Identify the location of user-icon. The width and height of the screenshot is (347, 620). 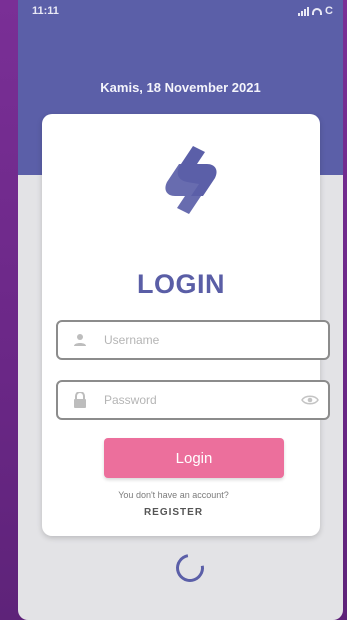
(80, 340).